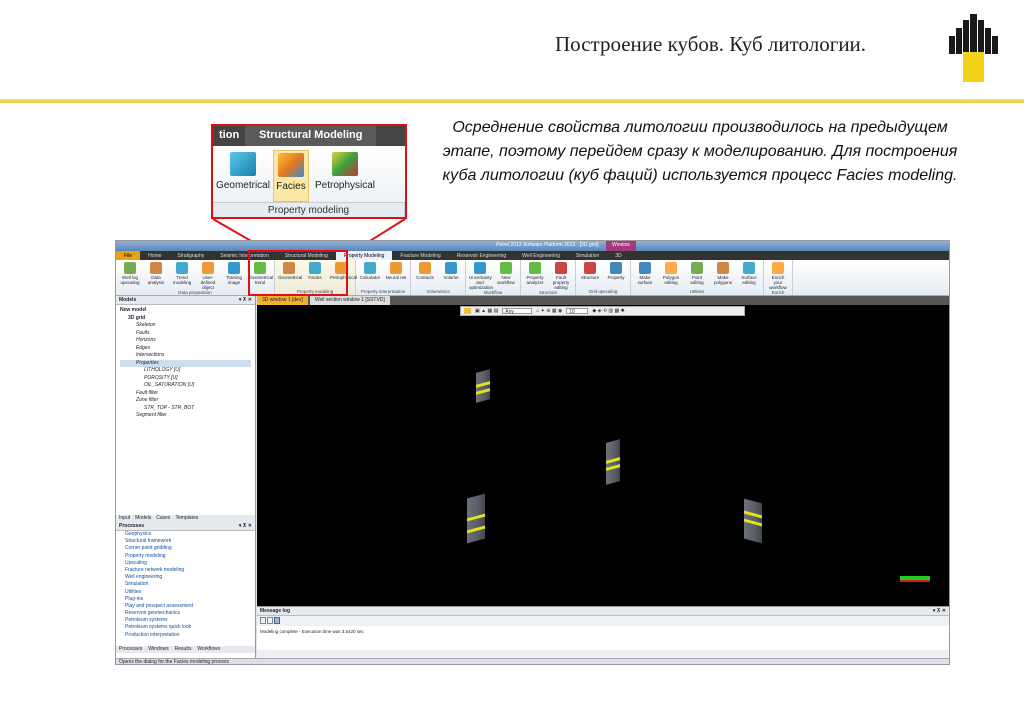 The height and width of the screenshot is (708, 1024). Describe the element at coordinates (645, 275) in the screenshot. I see `ribbon-button: Make surface` at that location.